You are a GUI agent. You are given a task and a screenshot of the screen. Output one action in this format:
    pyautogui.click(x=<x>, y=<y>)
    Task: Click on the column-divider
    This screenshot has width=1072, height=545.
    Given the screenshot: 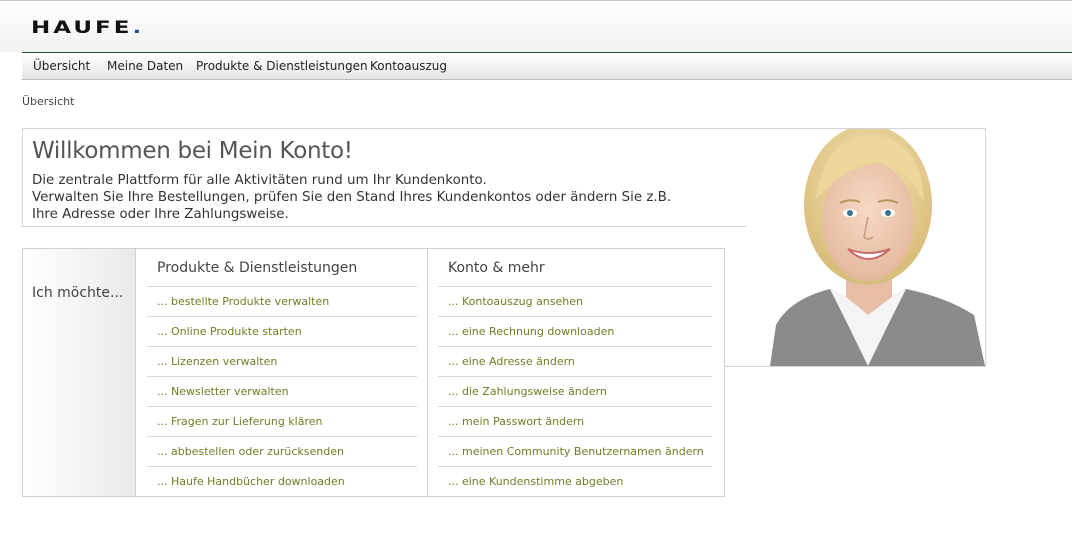 What is the action you would take?
    pyautogui.click(x=427, y=372)
    